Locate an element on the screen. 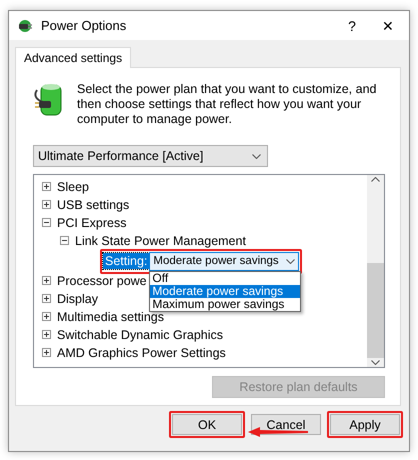 The width and height of the screenshot is (418, 460). dialog-button: OK is located at coordinates (207, 424).